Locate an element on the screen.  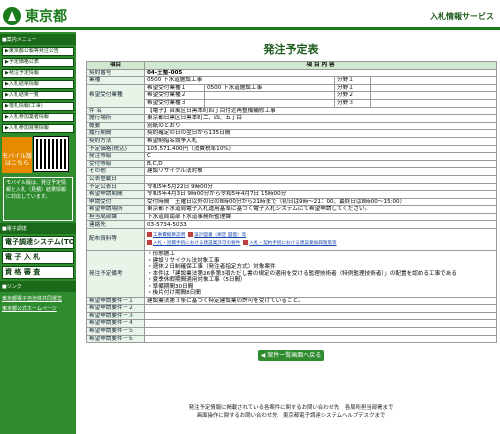
table-row: 希望申請要件－１ 建設業法第３条に基づく特定建設業の許可を受けていること。 is located at coordinates (292, 301).